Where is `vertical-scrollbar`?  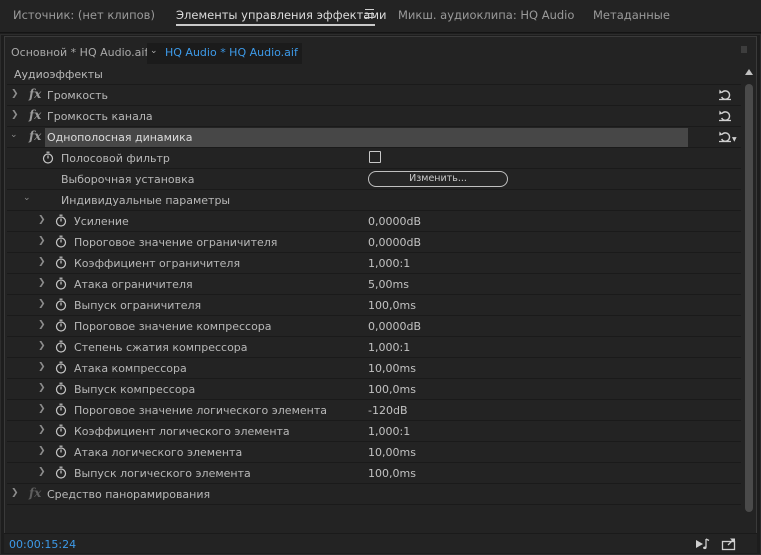
vertical-scrollbar is located at coordinates (749, 291).